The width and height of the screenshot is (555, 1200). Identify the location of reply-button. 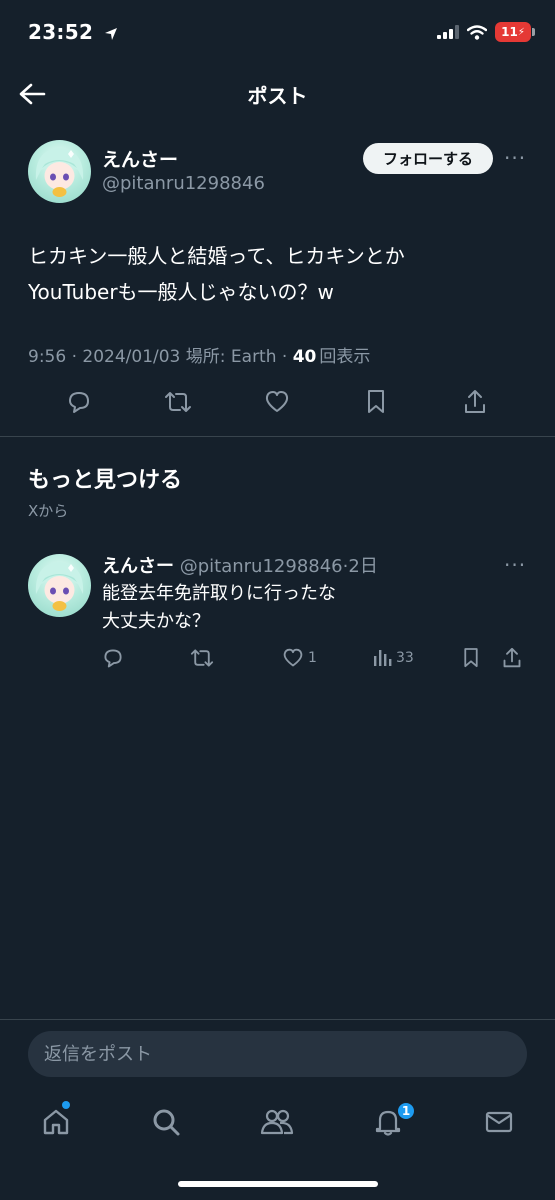
(79, 402).